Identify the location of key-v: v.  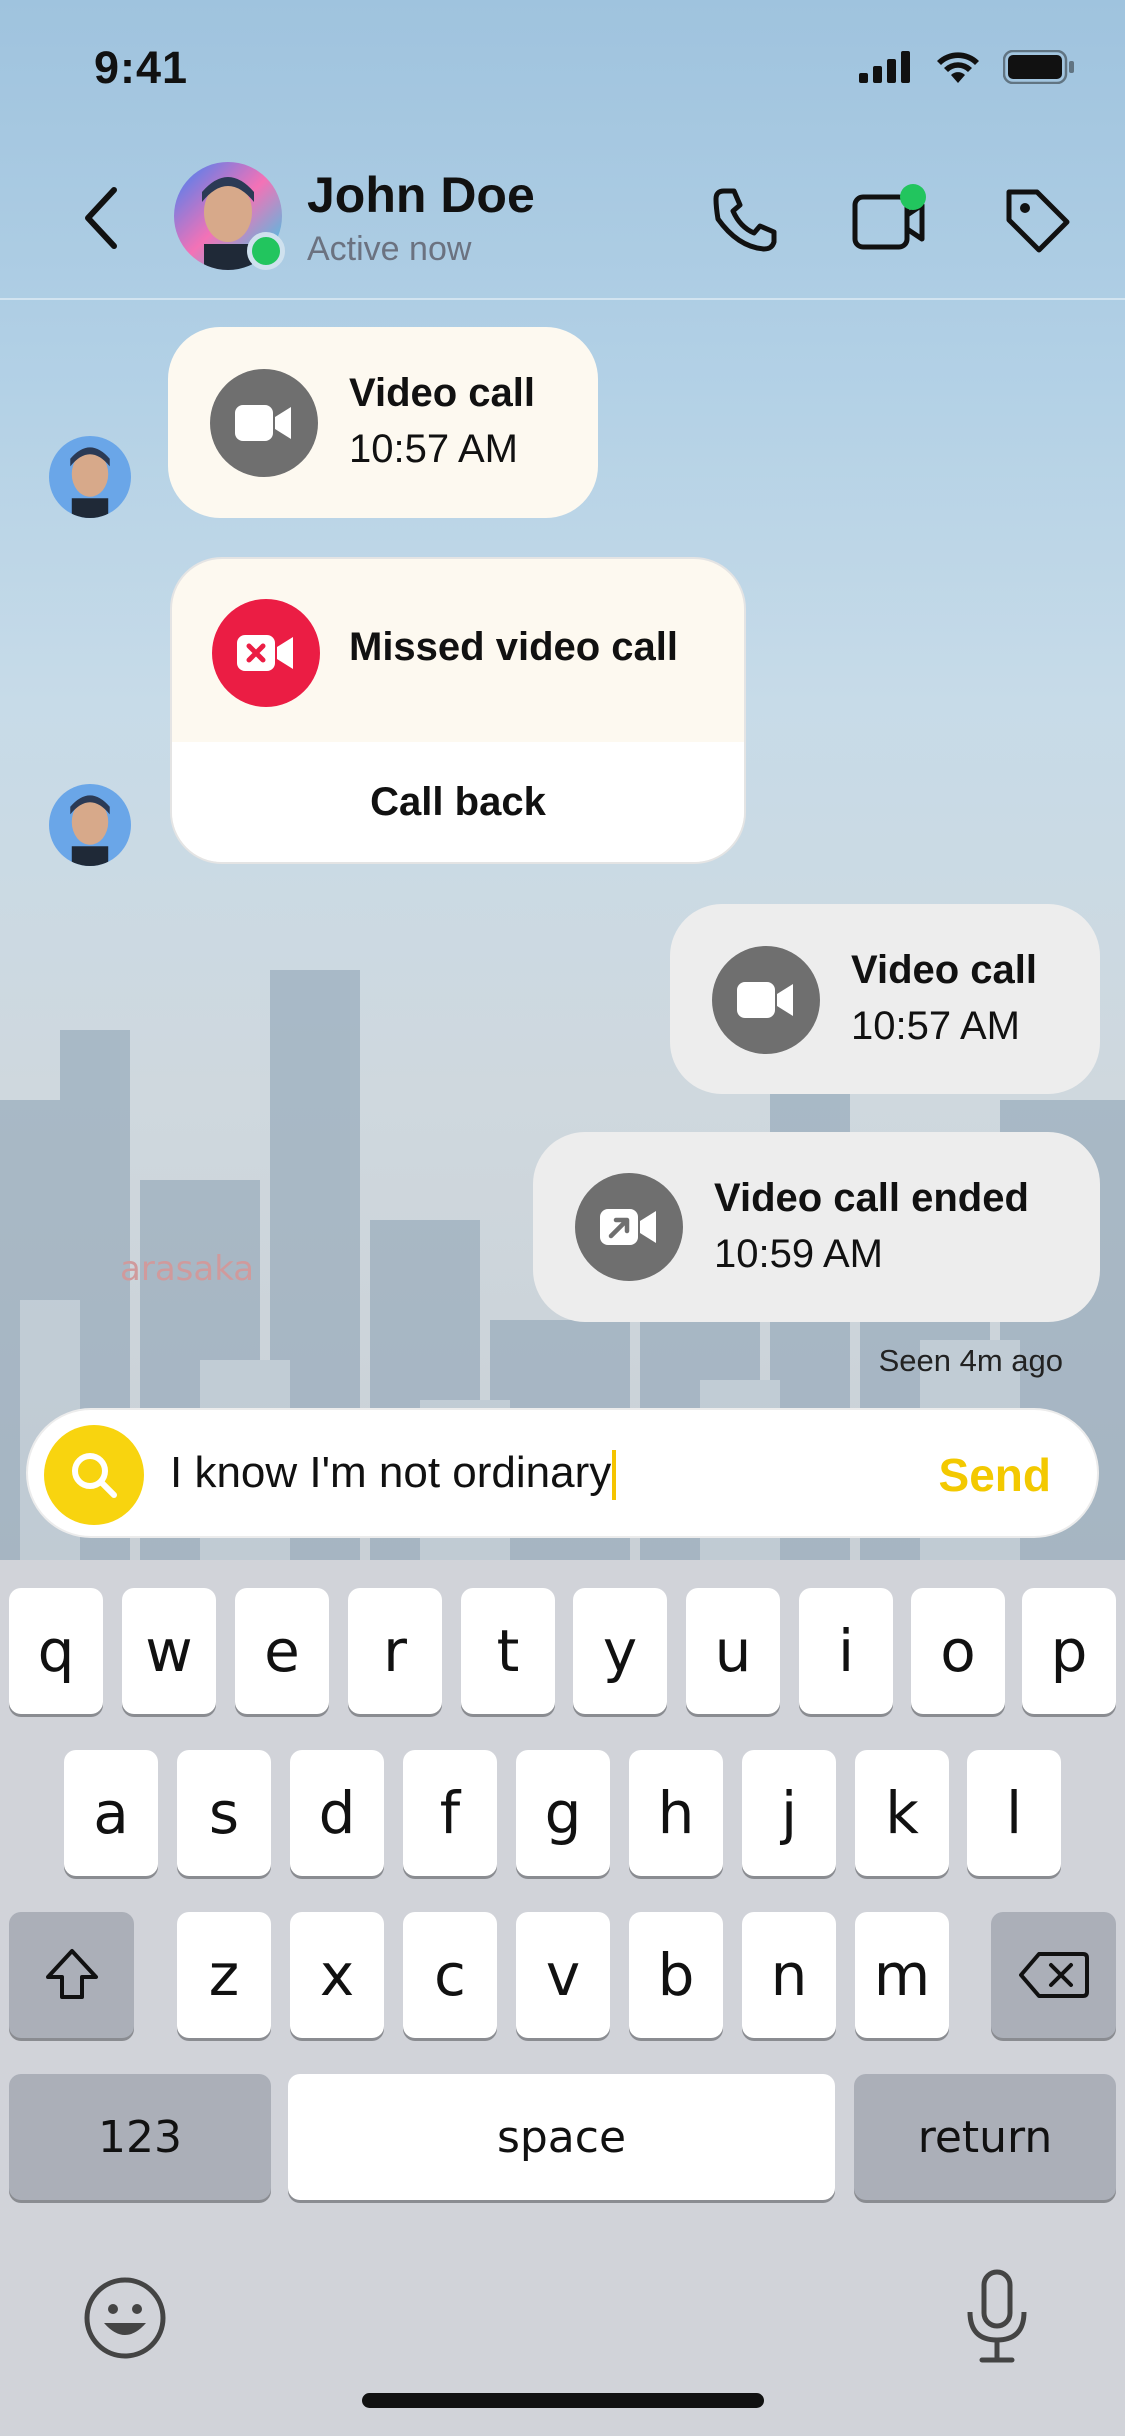
(563, 1975).